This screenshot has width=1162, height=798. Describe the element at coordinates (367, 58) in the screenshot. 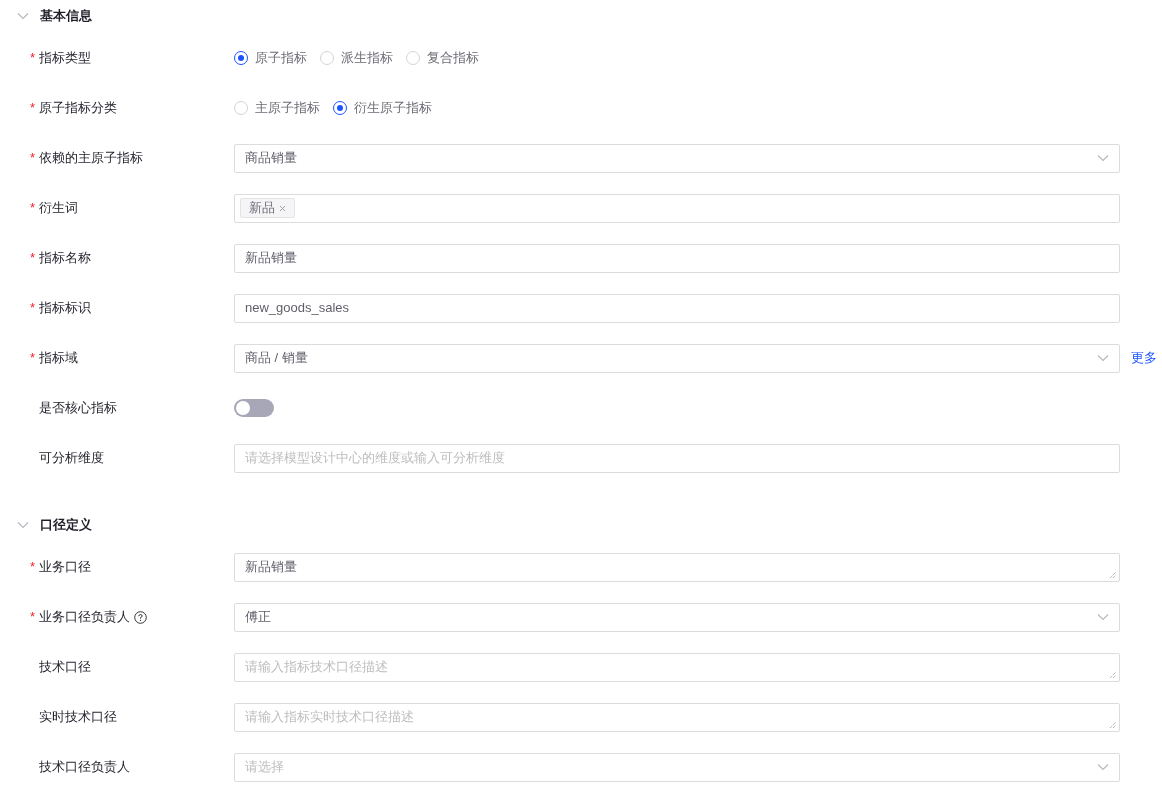

I see `radio-label: 派生指标` at that location.